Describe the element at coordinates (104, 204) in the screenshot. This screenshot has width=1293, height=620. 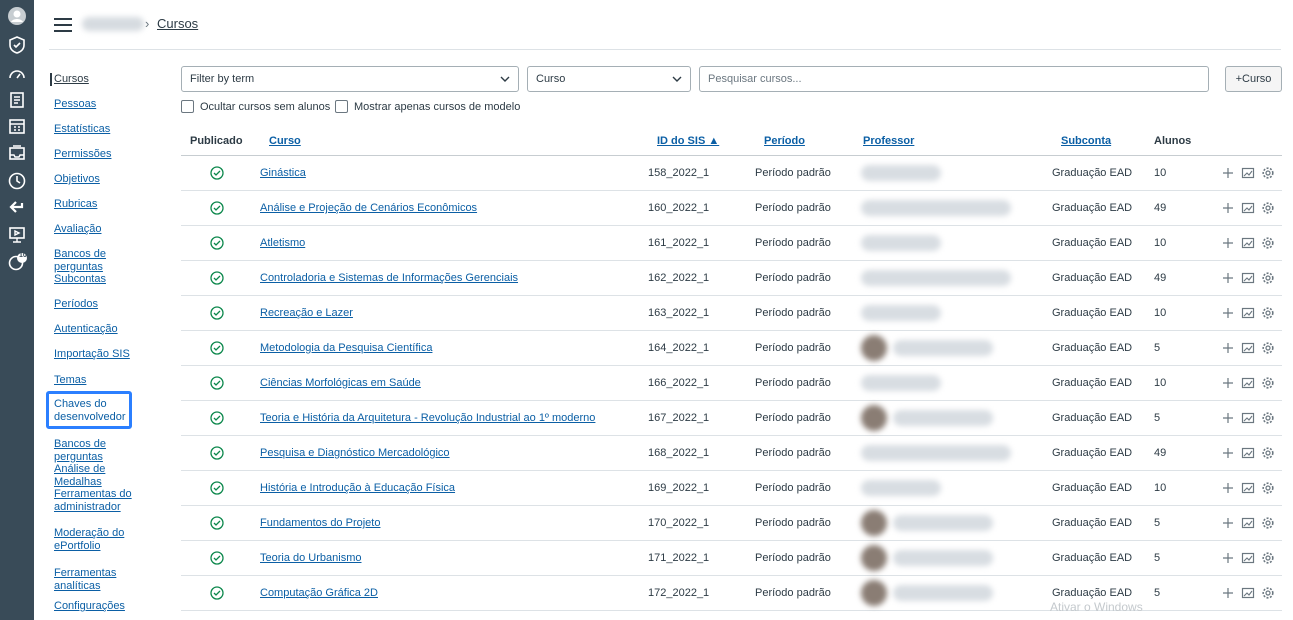
I see `subnav-item: Rubricas` at that location.